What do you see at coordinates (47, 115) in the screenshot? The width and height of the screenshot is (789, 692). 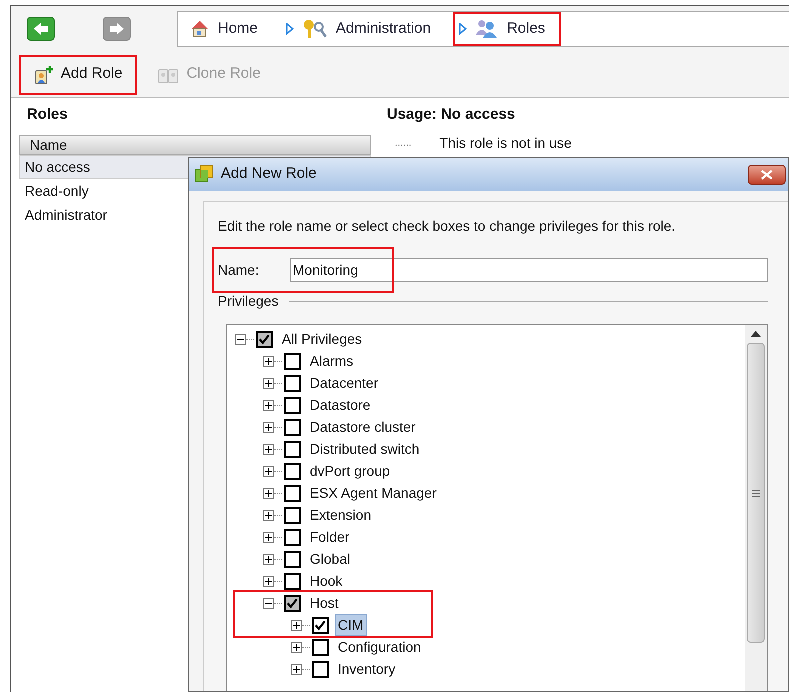 I see `panel-title: Roles` at bounding box center [47, 115].